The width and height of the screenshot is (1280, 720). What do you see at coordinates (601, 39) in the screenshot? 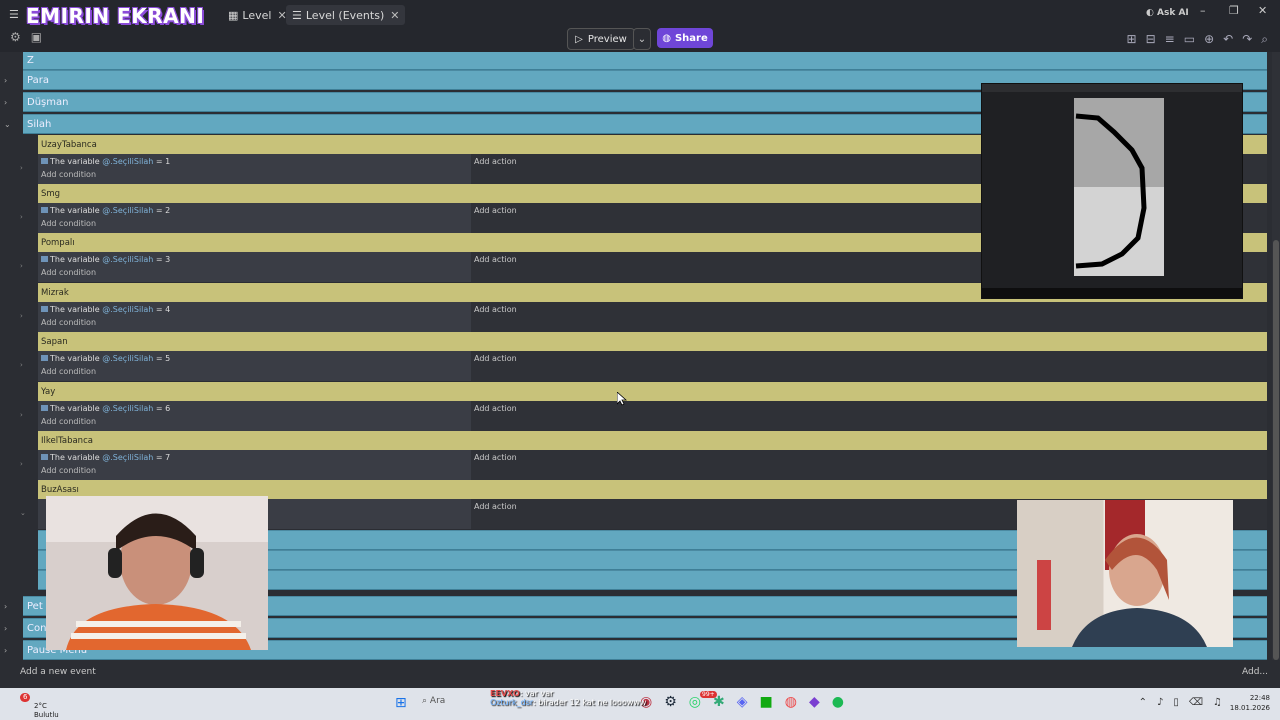
I see `preview-button: ▷ Preview` at bounding box center [601, 39].